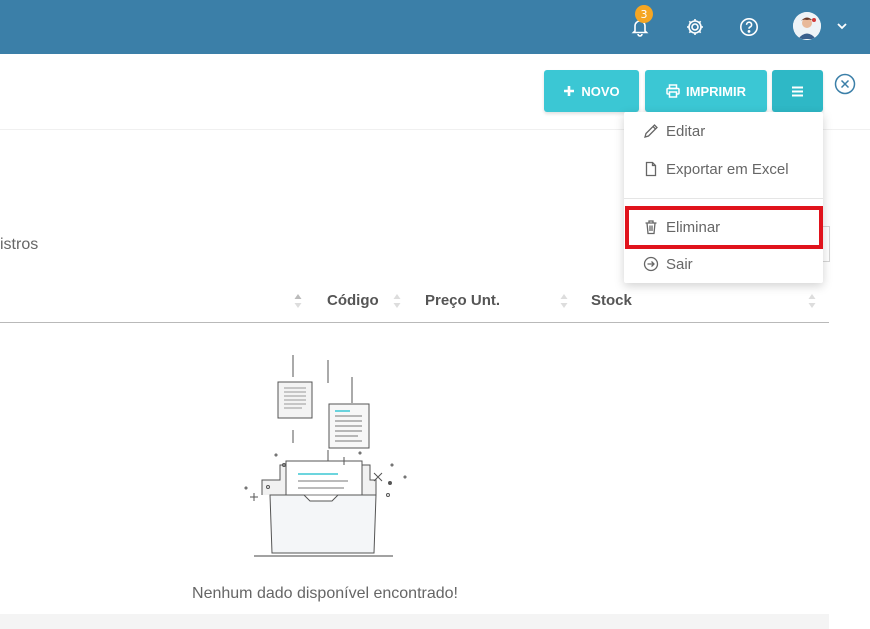 This screenshot has width=870, height=629. Describe the element at coordinates (569, 91) in the screenshot. I see `plus-icon` at that location.